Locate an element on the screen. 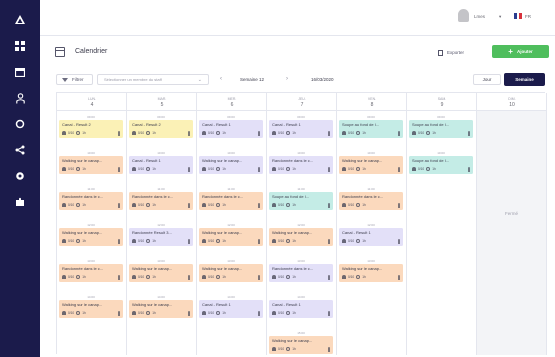 The image size is (555, 357). dashboard-icon is located at coordinates (20, 46).